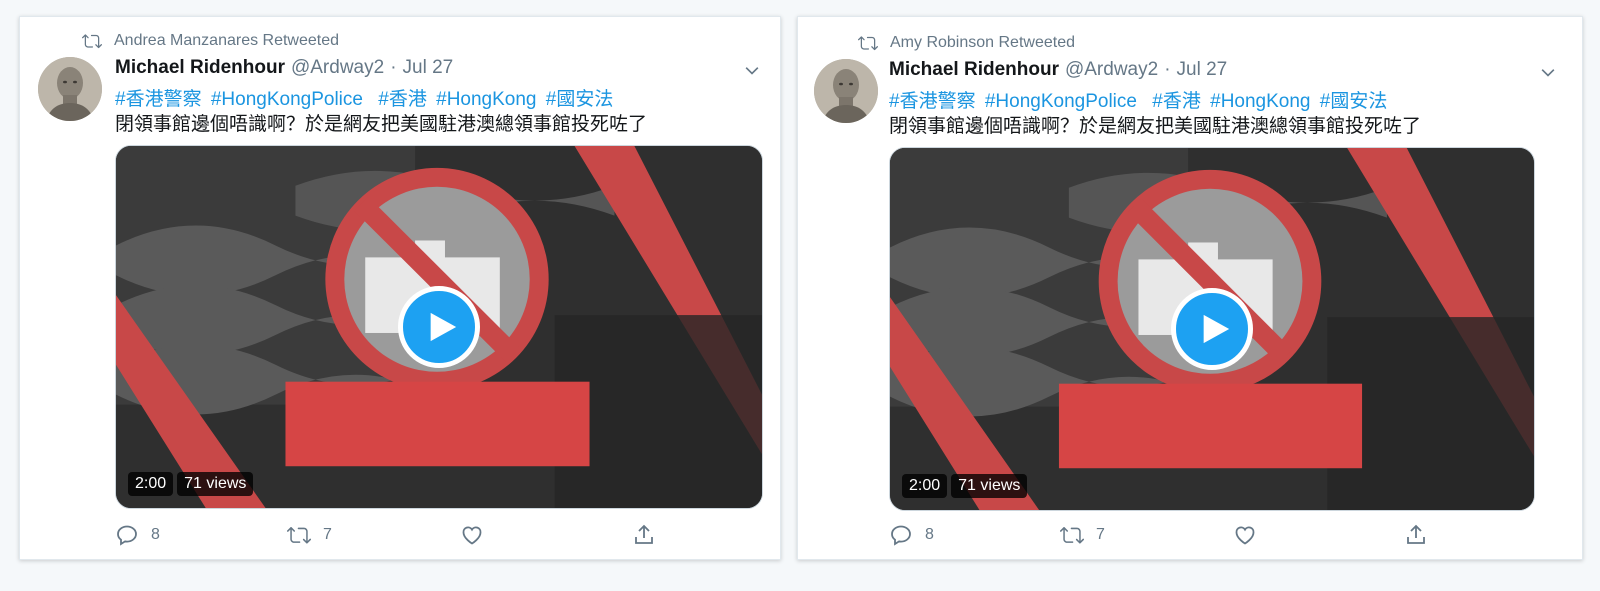 The width and height of the screenshot is (1600, 591). What do you see at coordinates (982, 43) in the screenshot?
I see `retweeted-by-label: Amy Robinson Retweeted` at bounding box center [982, 43].